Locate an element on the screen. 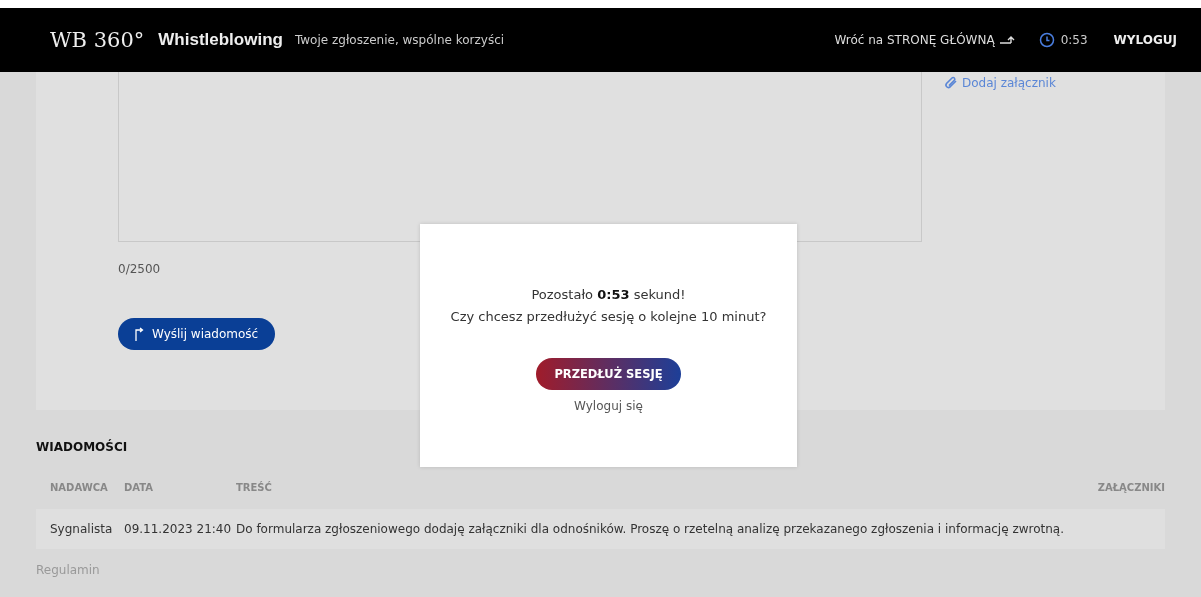 This screenshot has height=597, width=1201. logout-link: WYLOGUJ is located at coordinates (1145, 40).